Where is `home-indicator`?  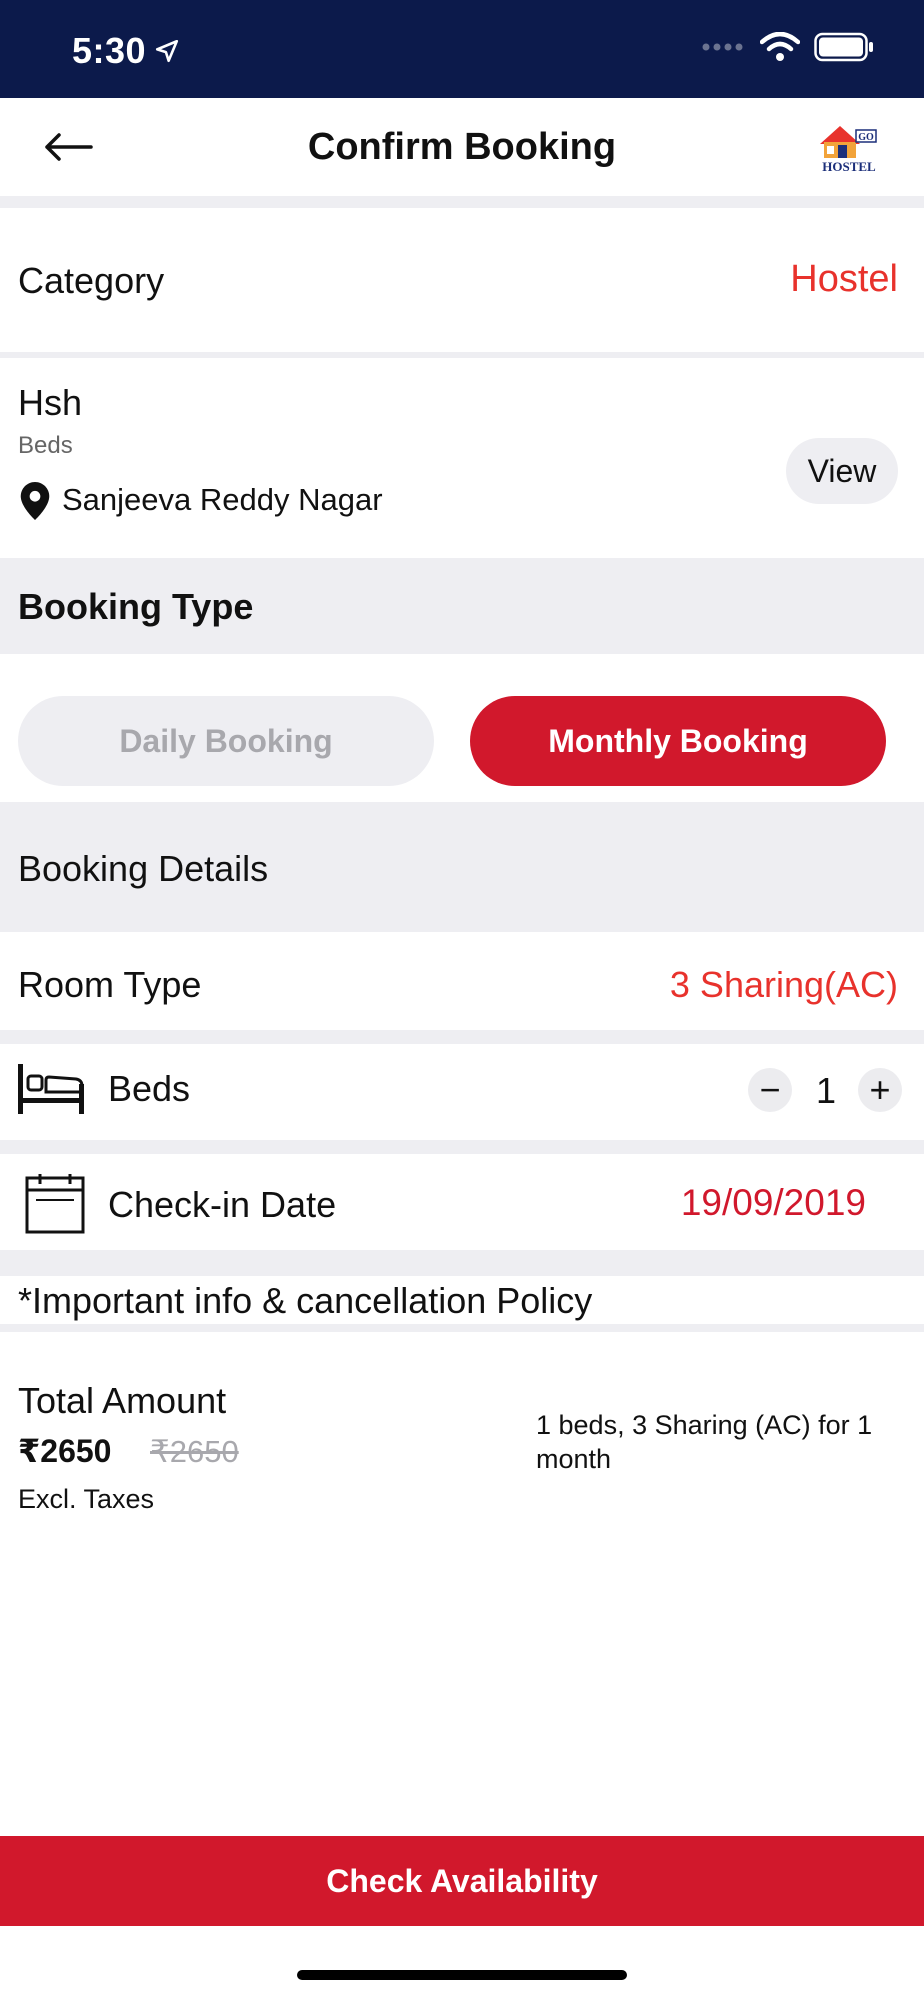
home-indicator is located at coordinates (462, 1975).